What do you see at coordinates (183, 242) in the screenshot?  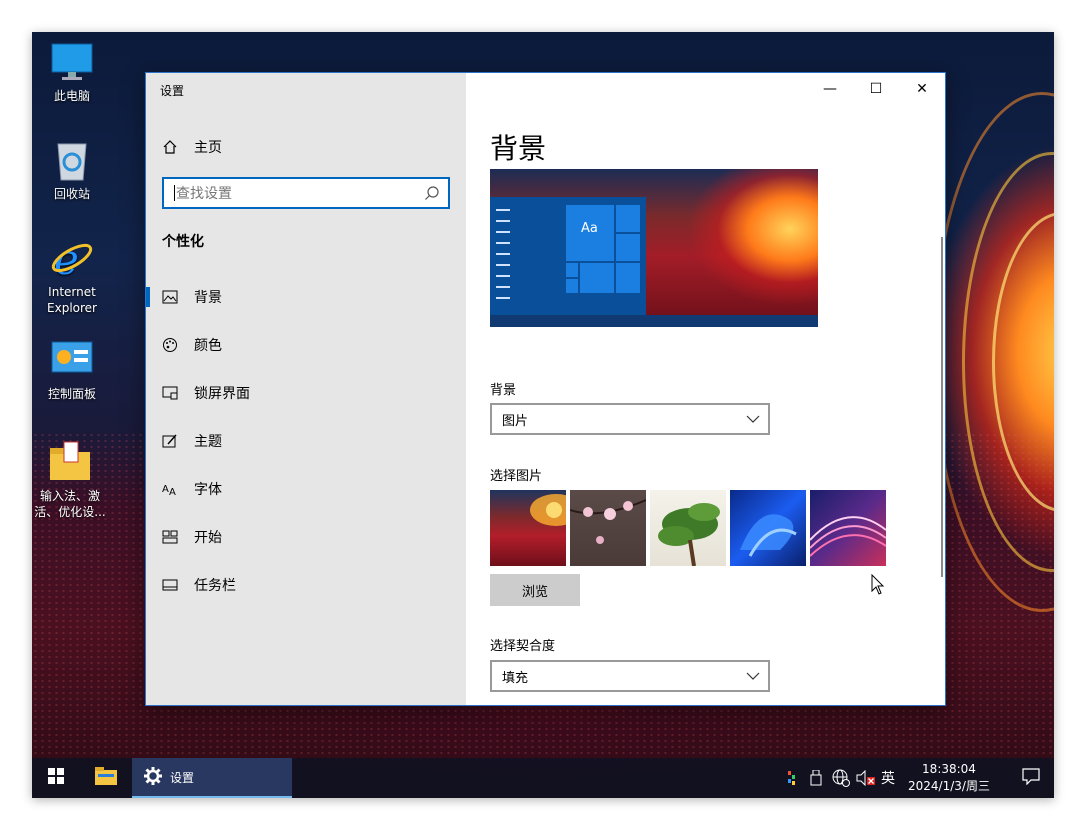 I see `section-title: 个性化` at bounding box center [183, 242].